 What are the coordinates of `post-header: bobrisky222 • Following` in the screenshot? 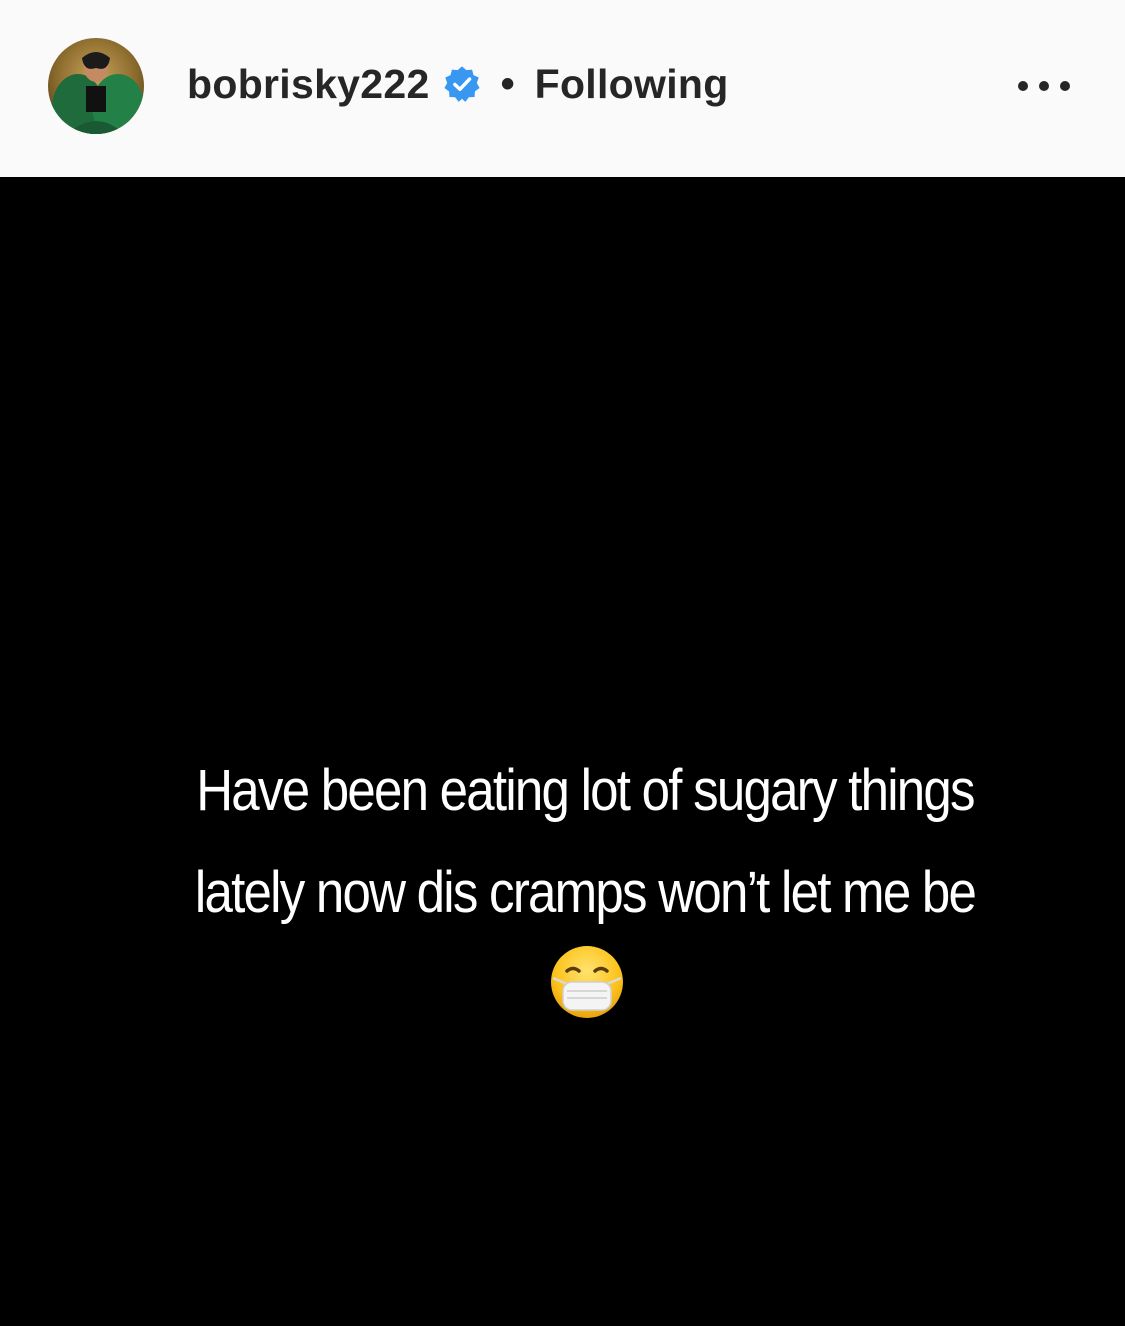 It's located at (562, 88).